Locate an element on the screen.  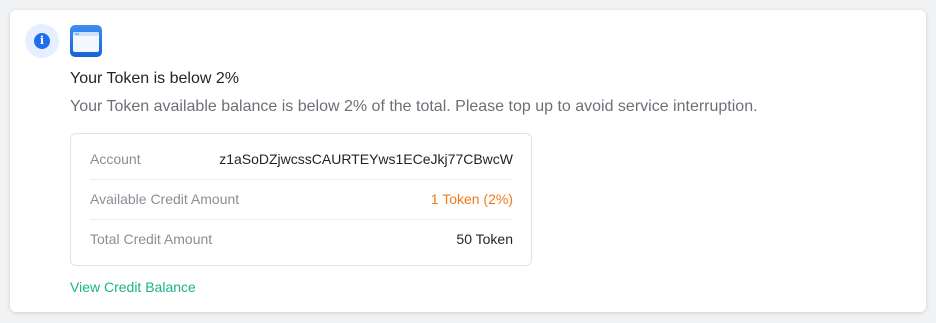
available-credit-value: 1 Token (2%) is located at coordinates (471, 199).